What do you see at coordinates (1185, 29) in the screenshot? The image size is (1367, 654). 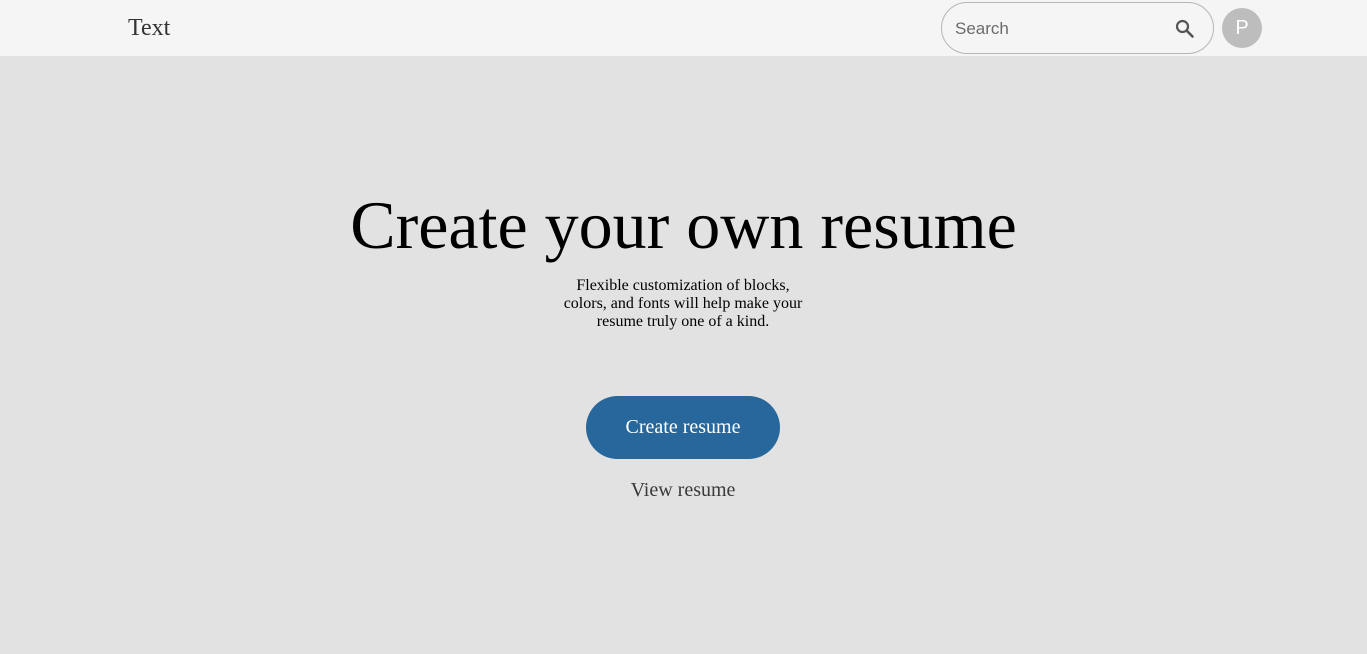 I see `search-icon` at bounding box center [1185, 29].